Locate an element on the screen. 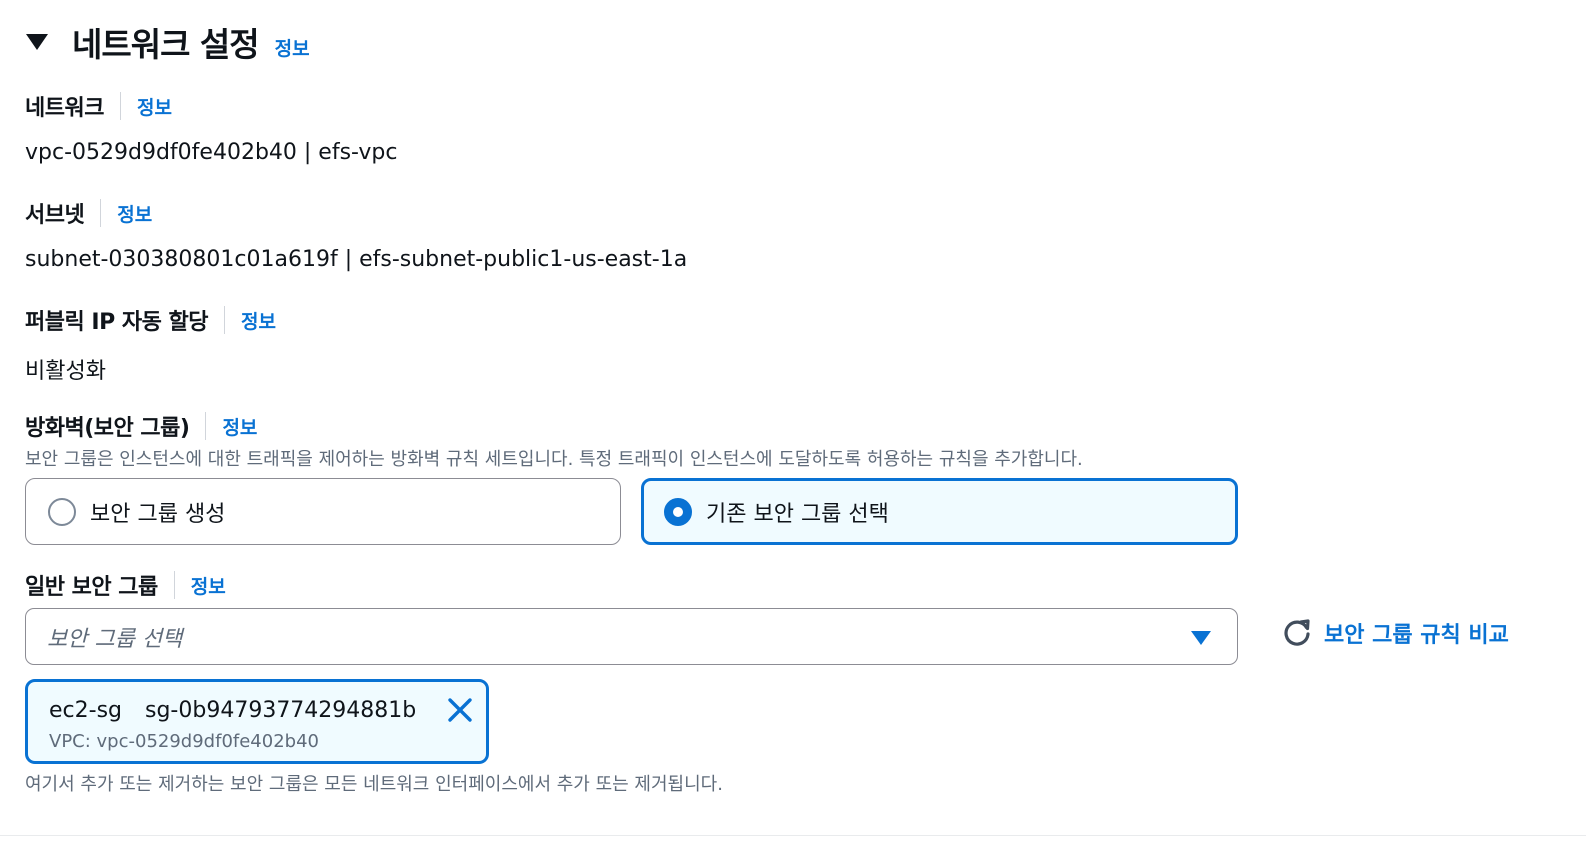 This screenshot has width=1586, height=850. panel-bottom-divider is located at coordinates (793, 835).